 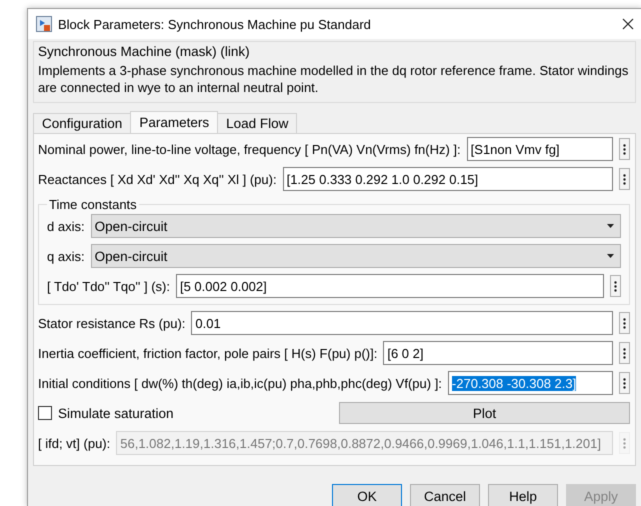 I want to click on tab: Parameters, so click(x=174, y=122).